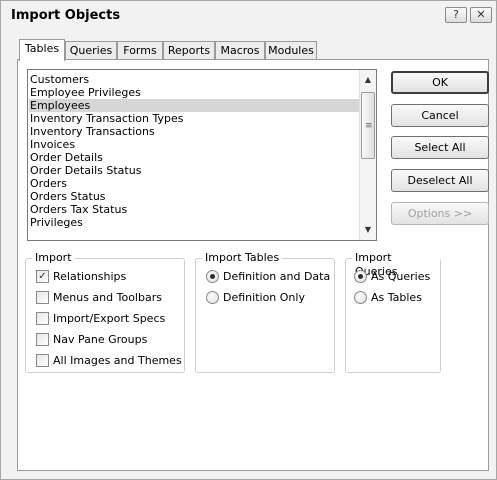 The image size is (497, 480). What do you see at coordinates (42, 276) in the screenshot?
I see `check-icon: ✓` at bounding box center [42, 276].